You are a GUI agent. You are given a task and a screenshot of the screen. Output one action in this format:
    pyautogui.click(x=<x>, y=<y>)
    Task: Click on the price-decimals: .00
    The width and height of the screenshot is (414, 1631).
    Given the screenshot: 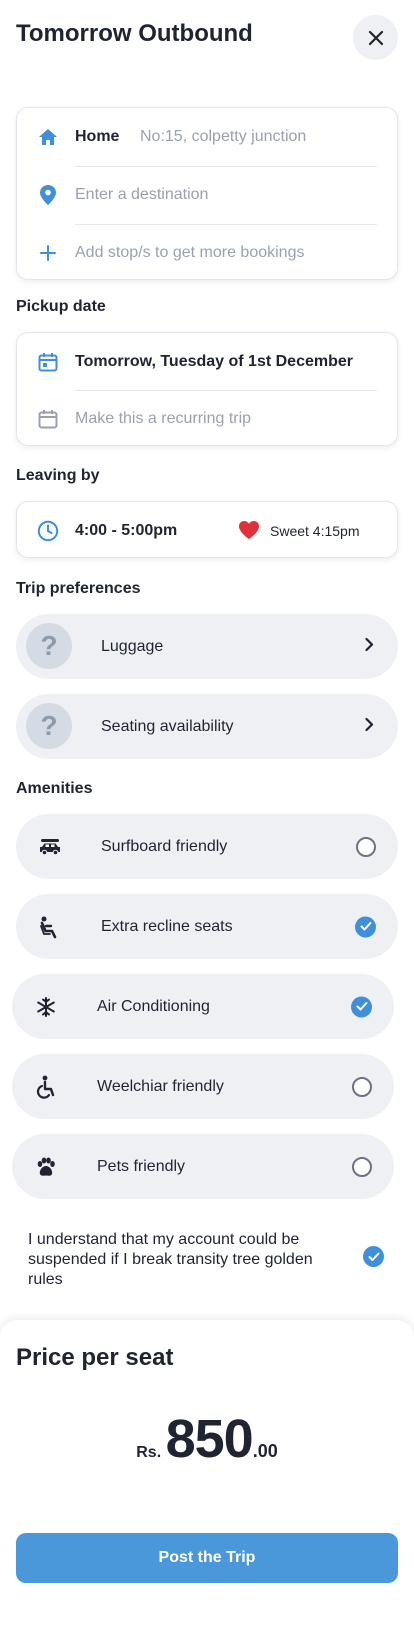 What is the action you would take?
    pyautogui.click(x=265, y=1451)
    